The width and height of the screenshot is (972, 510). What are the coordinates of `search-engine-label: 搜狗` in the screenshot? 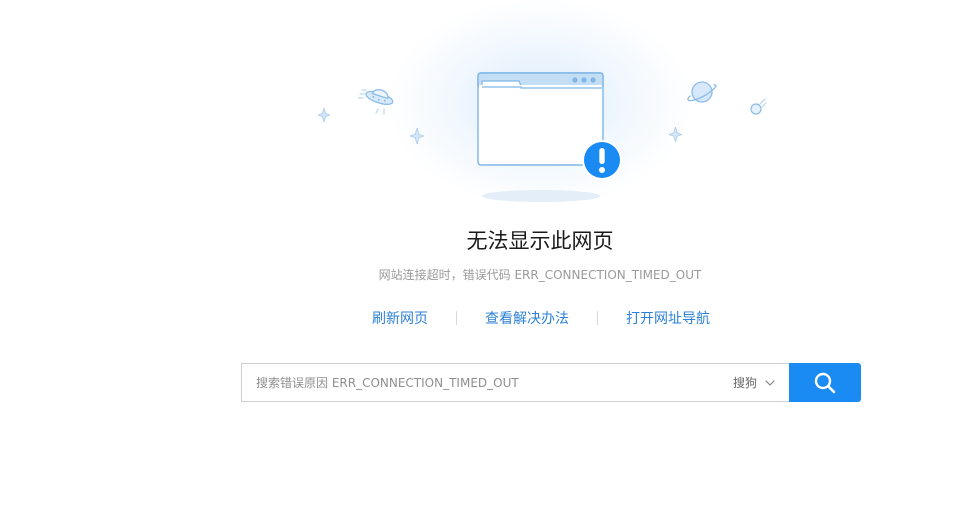 It's located at (744, 383).